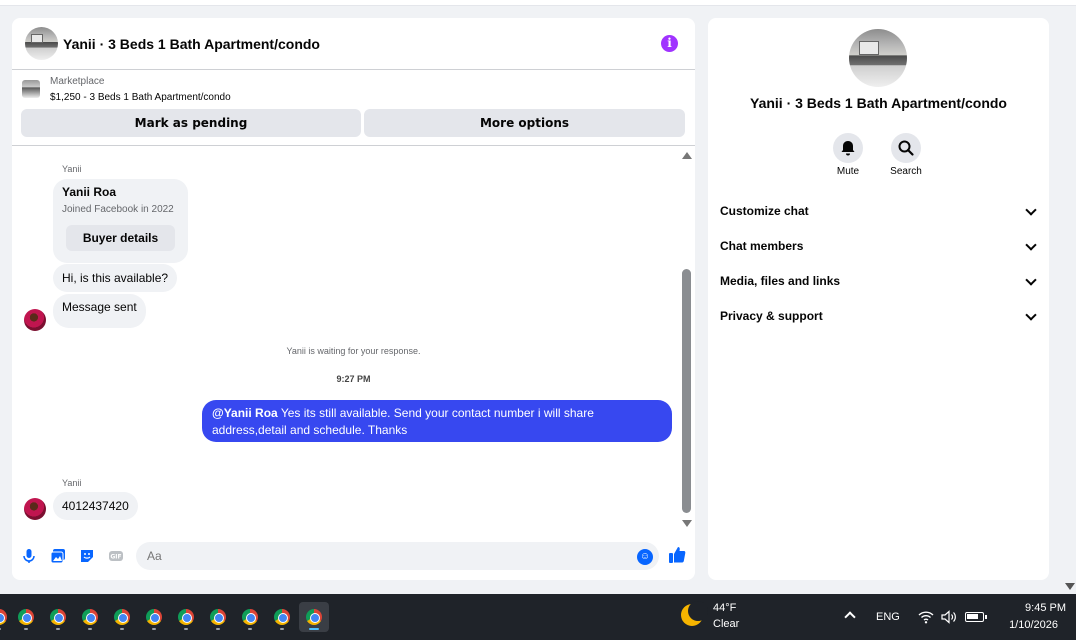 The image size is (1076, 640). What do you see at coordinates (120, 238) in the screenshot?
I see `buyer-details-button: Buyer details` at bounding box center [120, 238].